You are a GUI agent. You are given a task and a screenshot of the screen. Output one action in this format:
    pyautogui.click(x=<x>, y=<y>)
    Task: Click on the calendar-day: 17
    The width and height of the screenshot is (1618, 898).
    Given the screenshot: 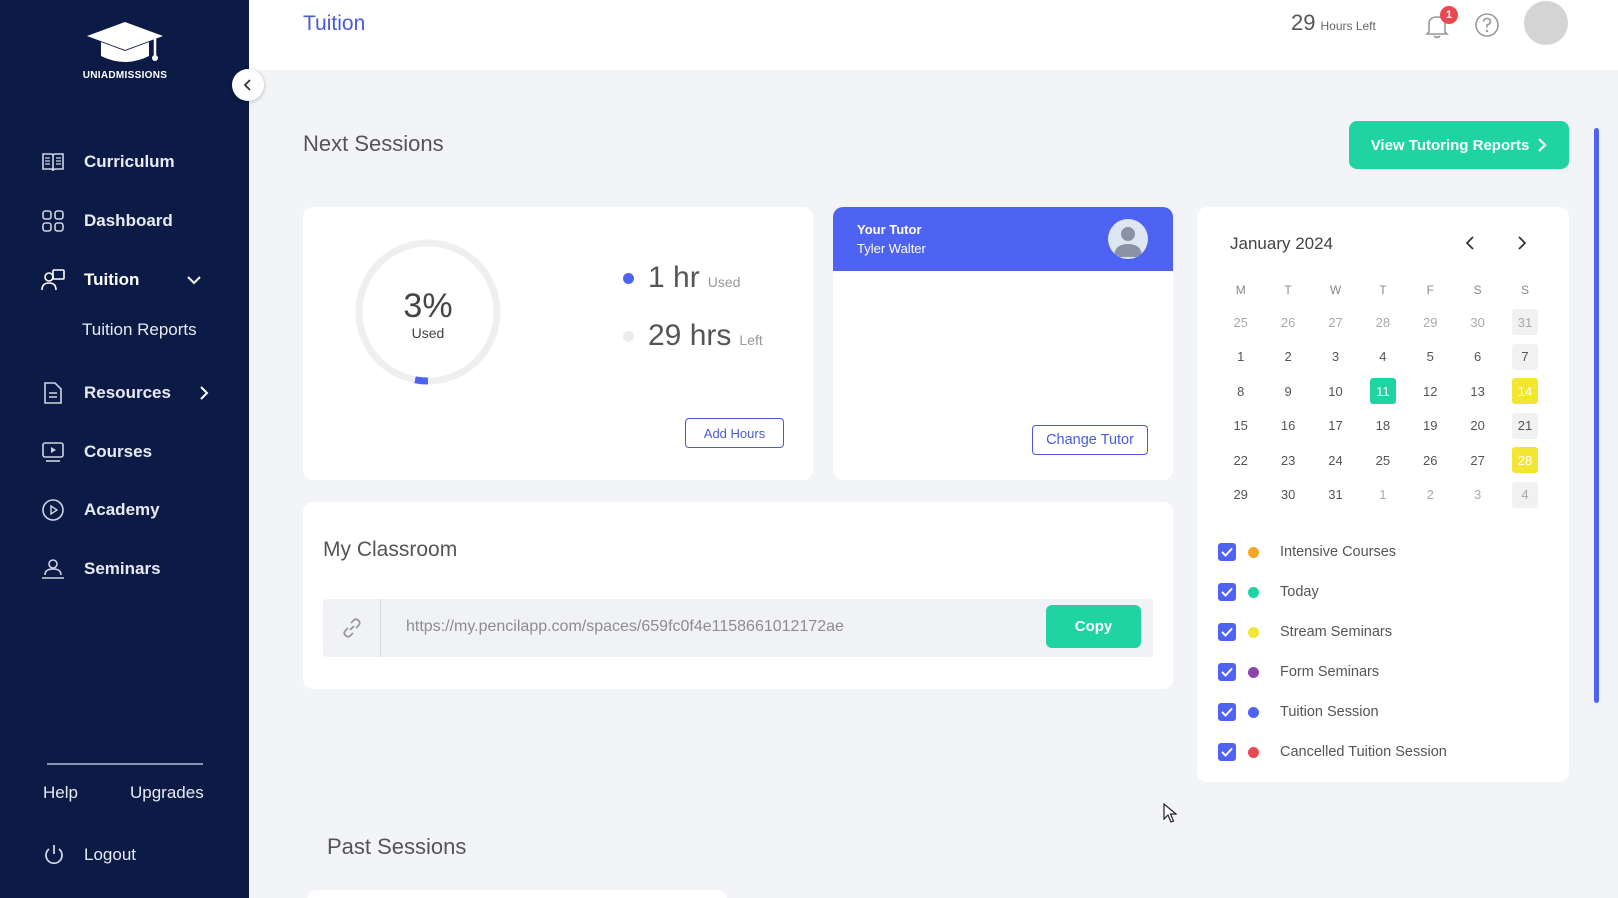 What is the action you would take?
    pyautogui.click(x=1335, y=426)
    